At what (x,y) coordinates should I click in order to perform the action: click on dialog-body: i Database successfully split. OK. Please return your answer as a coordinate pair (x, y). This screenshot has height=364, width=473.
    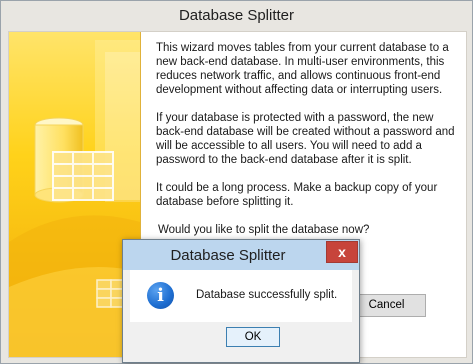
    Looking at the image, I should click on (241, 312).